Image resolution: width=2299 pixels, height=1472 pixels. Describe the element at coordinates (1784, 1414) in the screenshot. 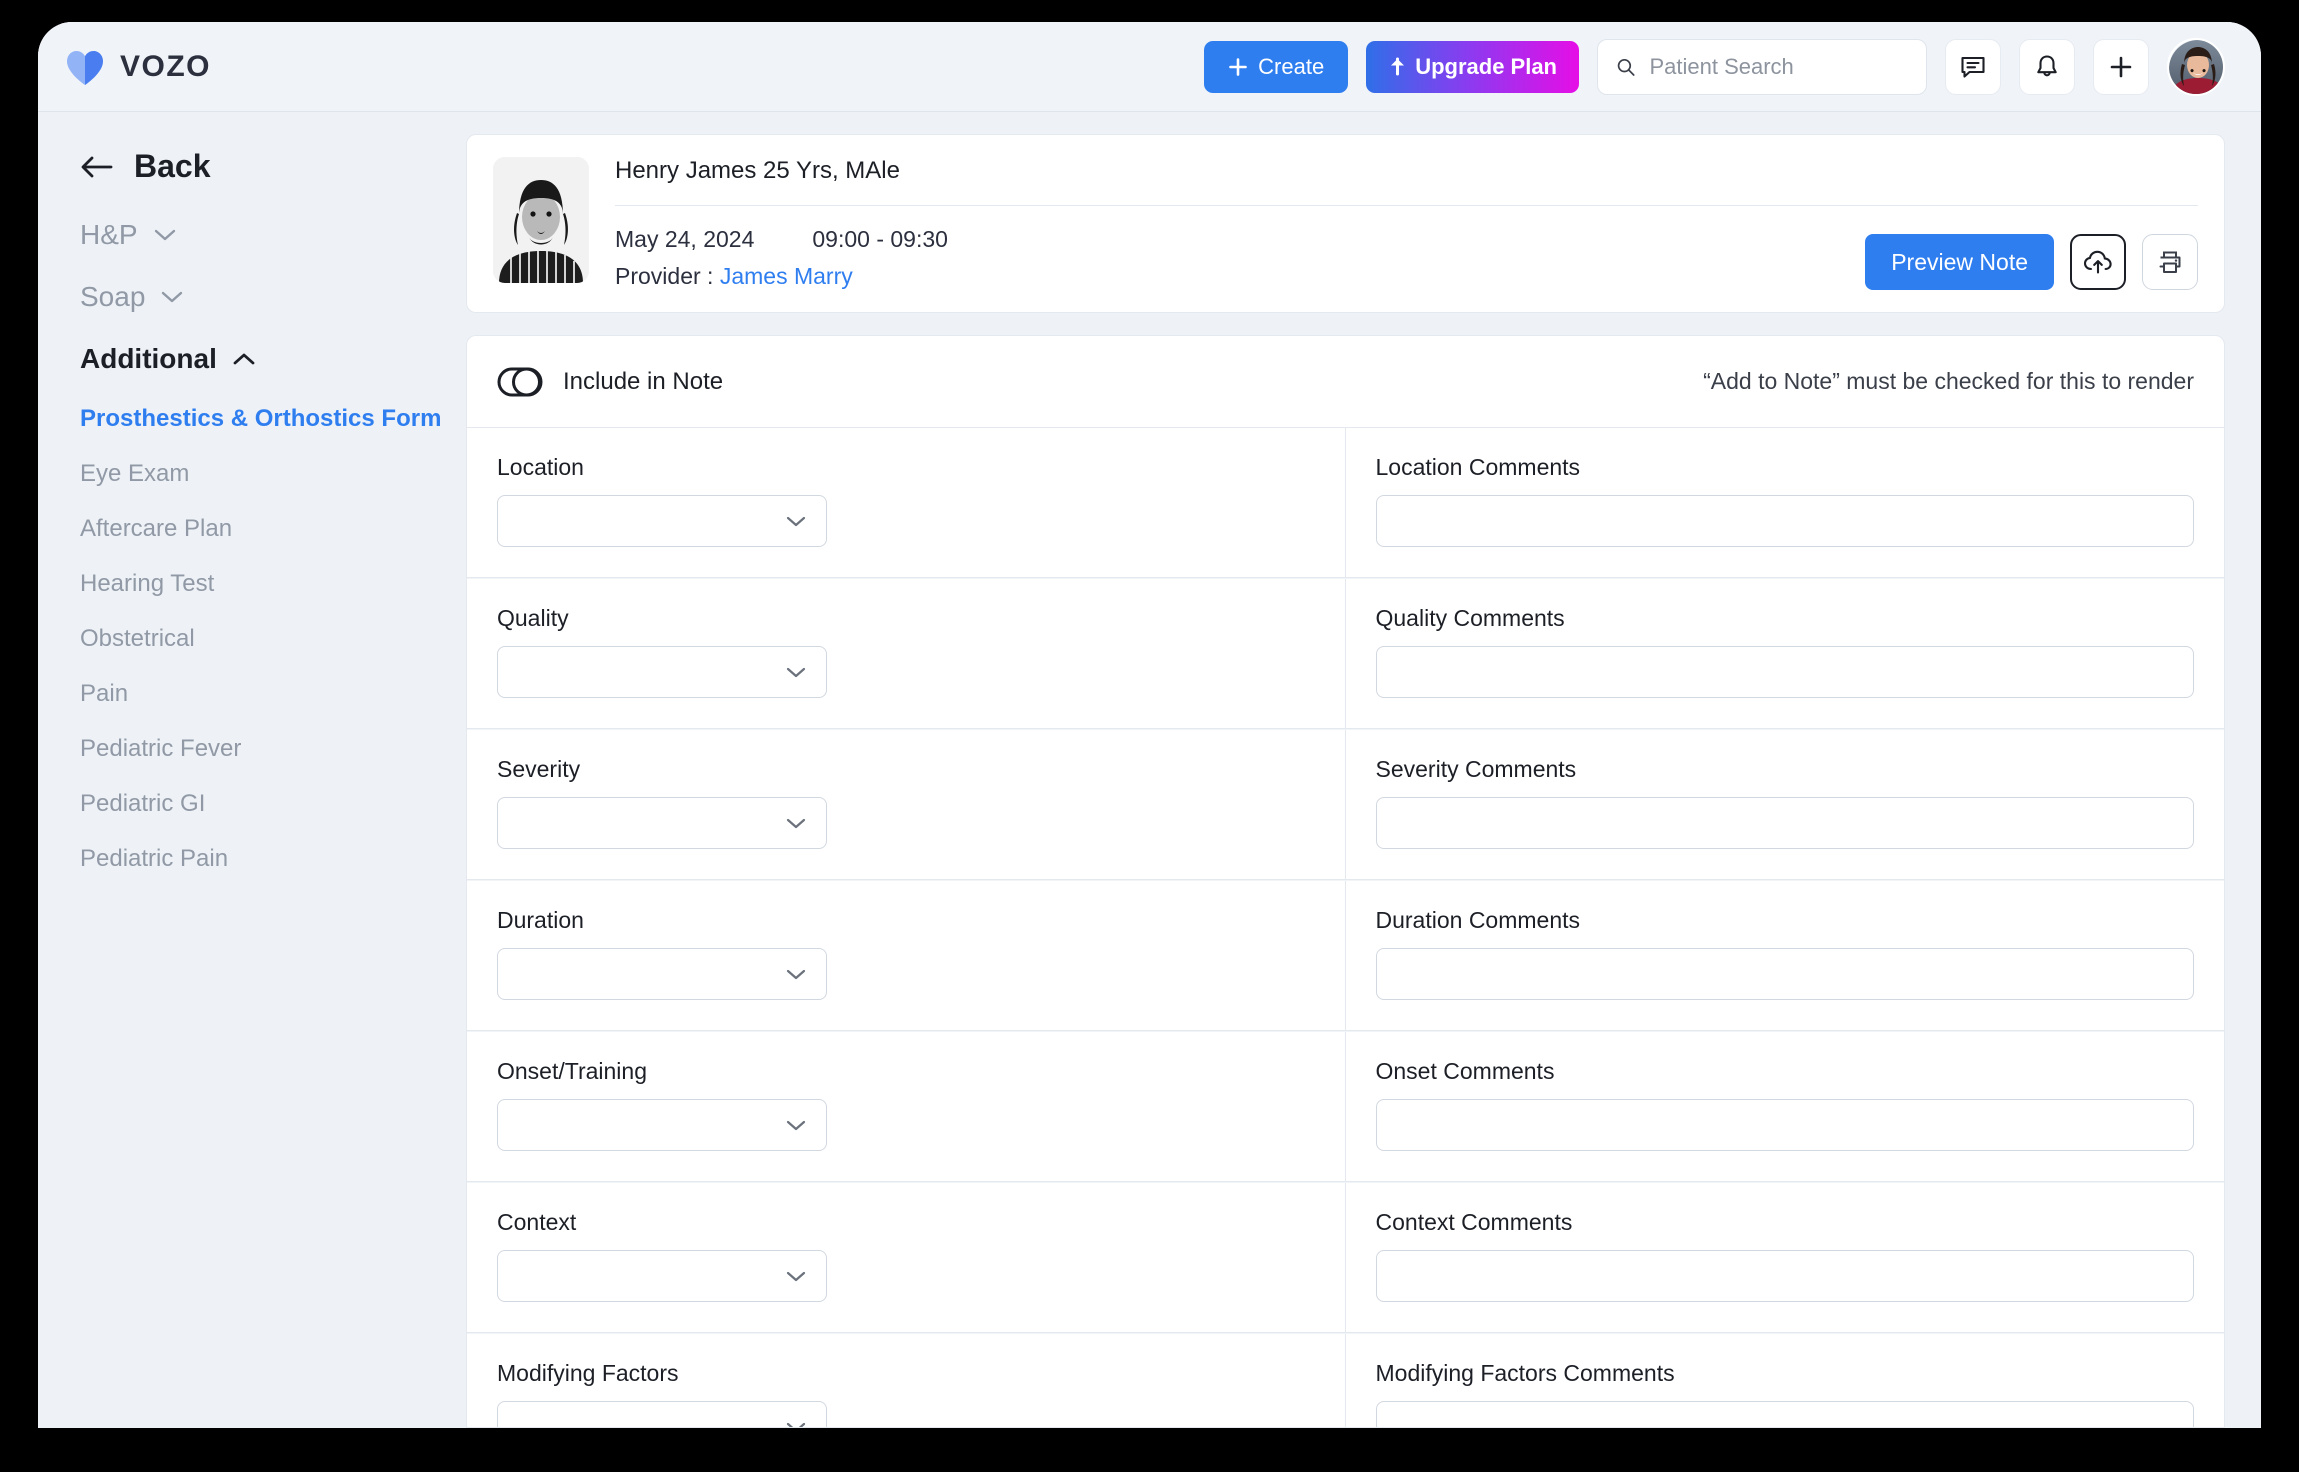

I see `modifying-factors-comments-input` at that location.